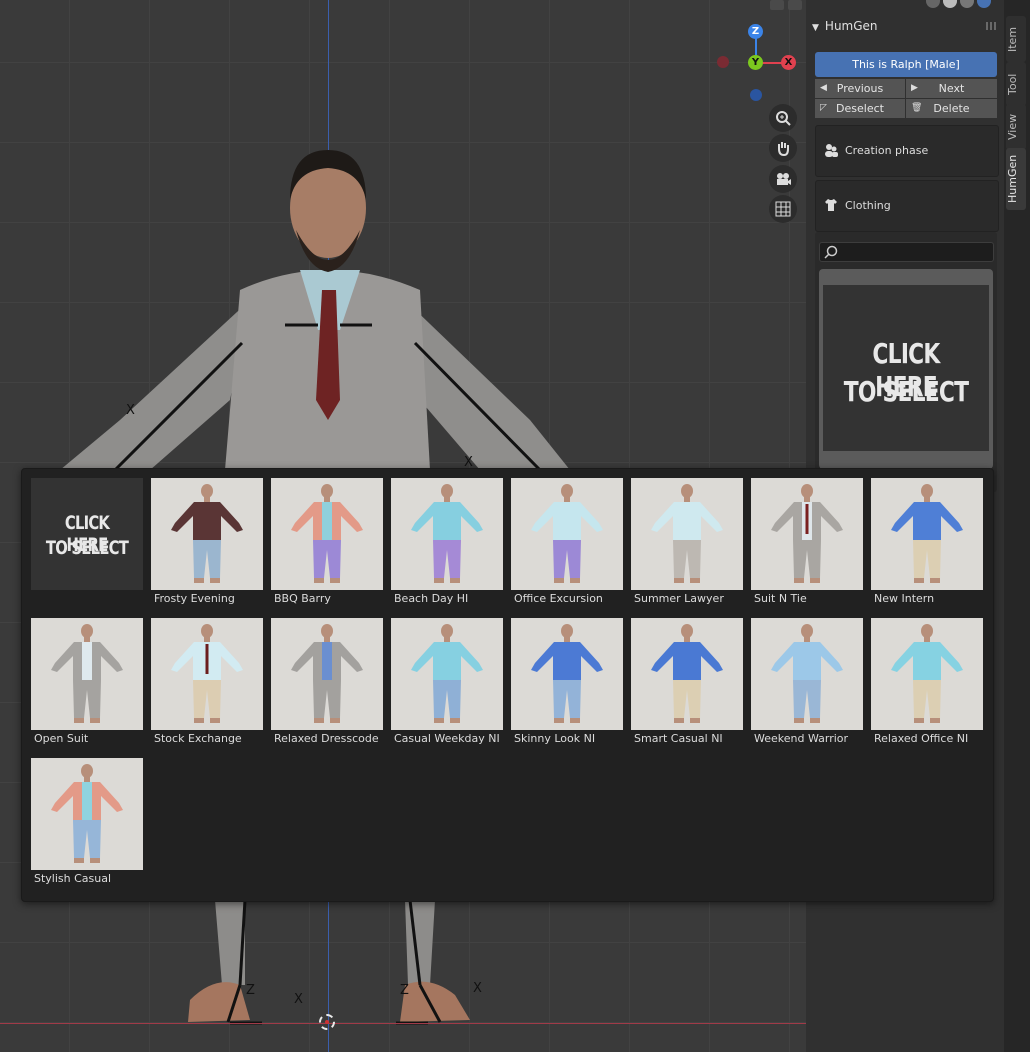  What do you see at coordinates (755, 31) in the screenshot?
I see `gizmo-z-handle: Z` at bounding box center [755, 31].